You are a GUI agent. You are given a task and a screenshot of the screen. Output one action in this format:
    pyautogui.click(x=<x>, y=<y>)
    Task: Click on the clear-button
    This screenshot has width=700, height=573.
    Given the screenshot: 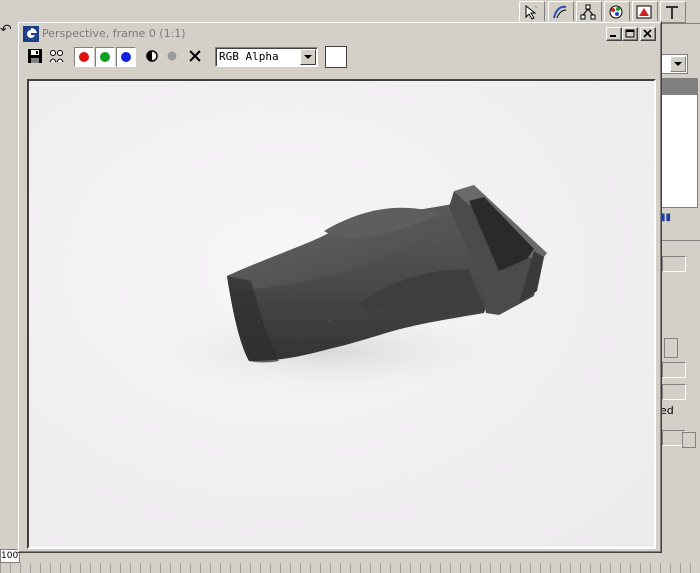 What is the action you would take?
    pyautogui.click(x=195, y=56)
    